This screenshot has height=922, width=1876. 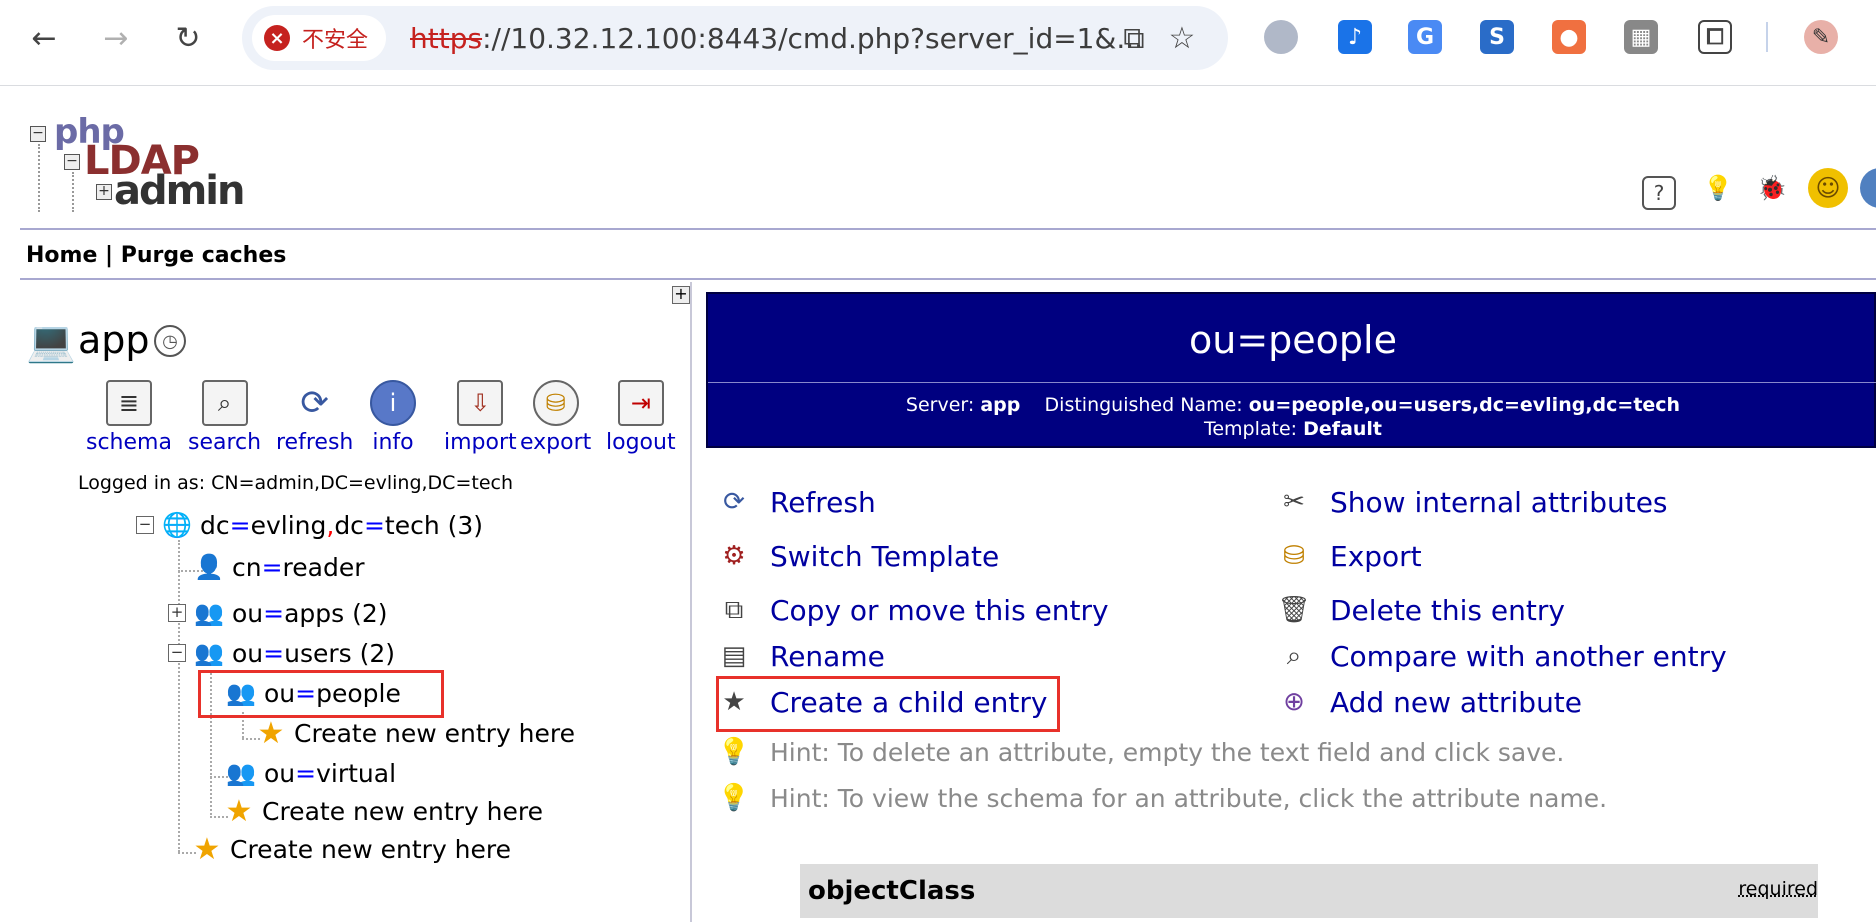 I want to click on bug-icon: 🐞, so click(x=1772, y=188).